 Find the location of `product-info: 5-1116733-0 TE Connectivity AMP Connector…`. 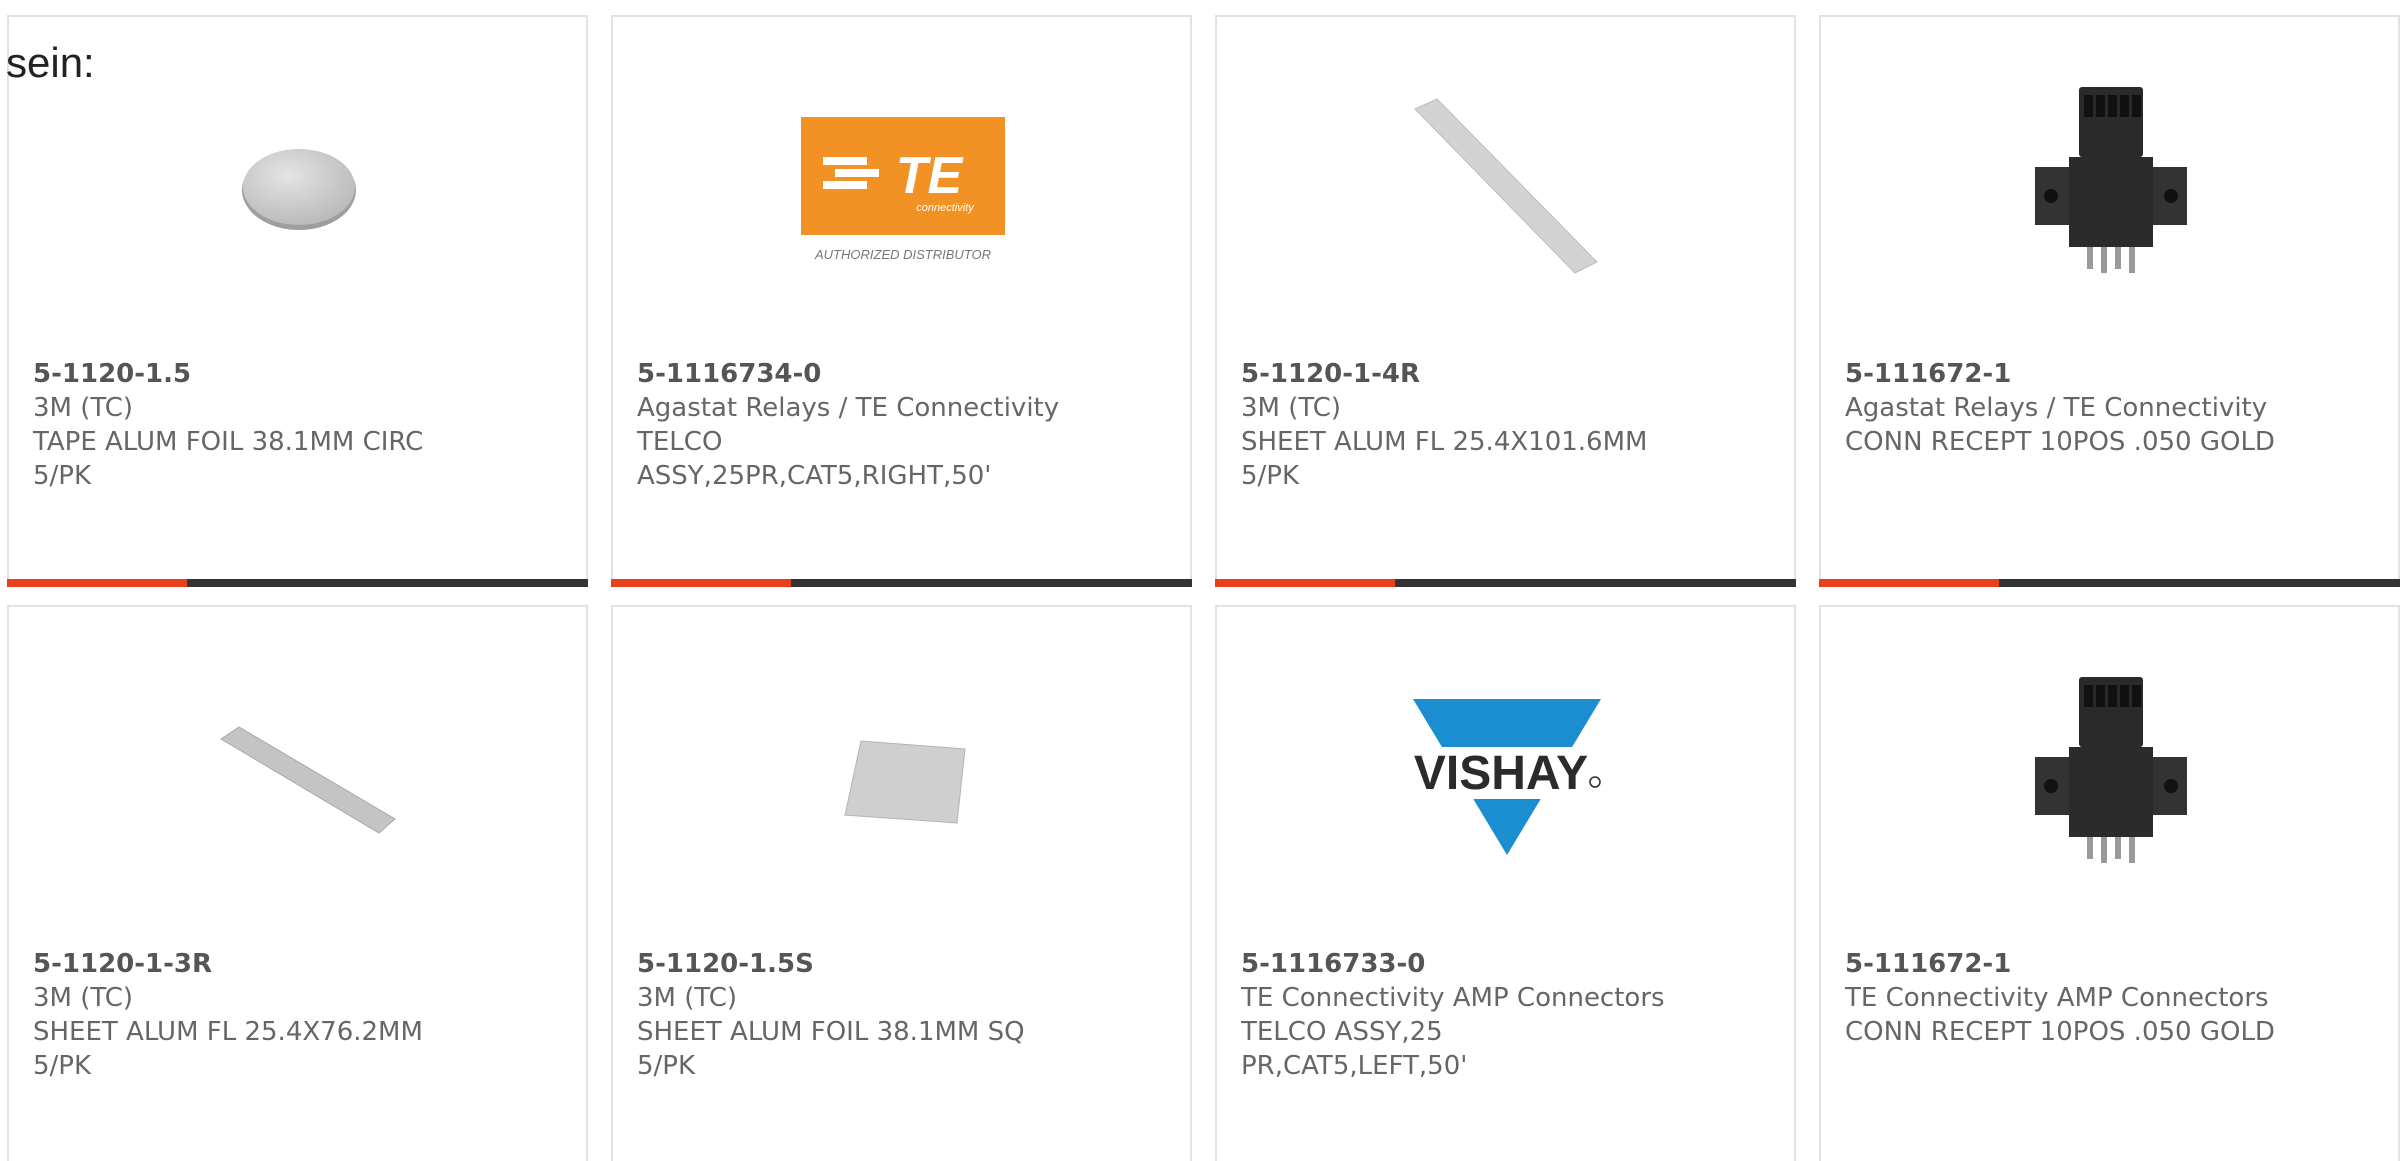

product-info: 5-1116733-0 TE Connectivity AMP Connector… is located at coordinates (1507, 1015).